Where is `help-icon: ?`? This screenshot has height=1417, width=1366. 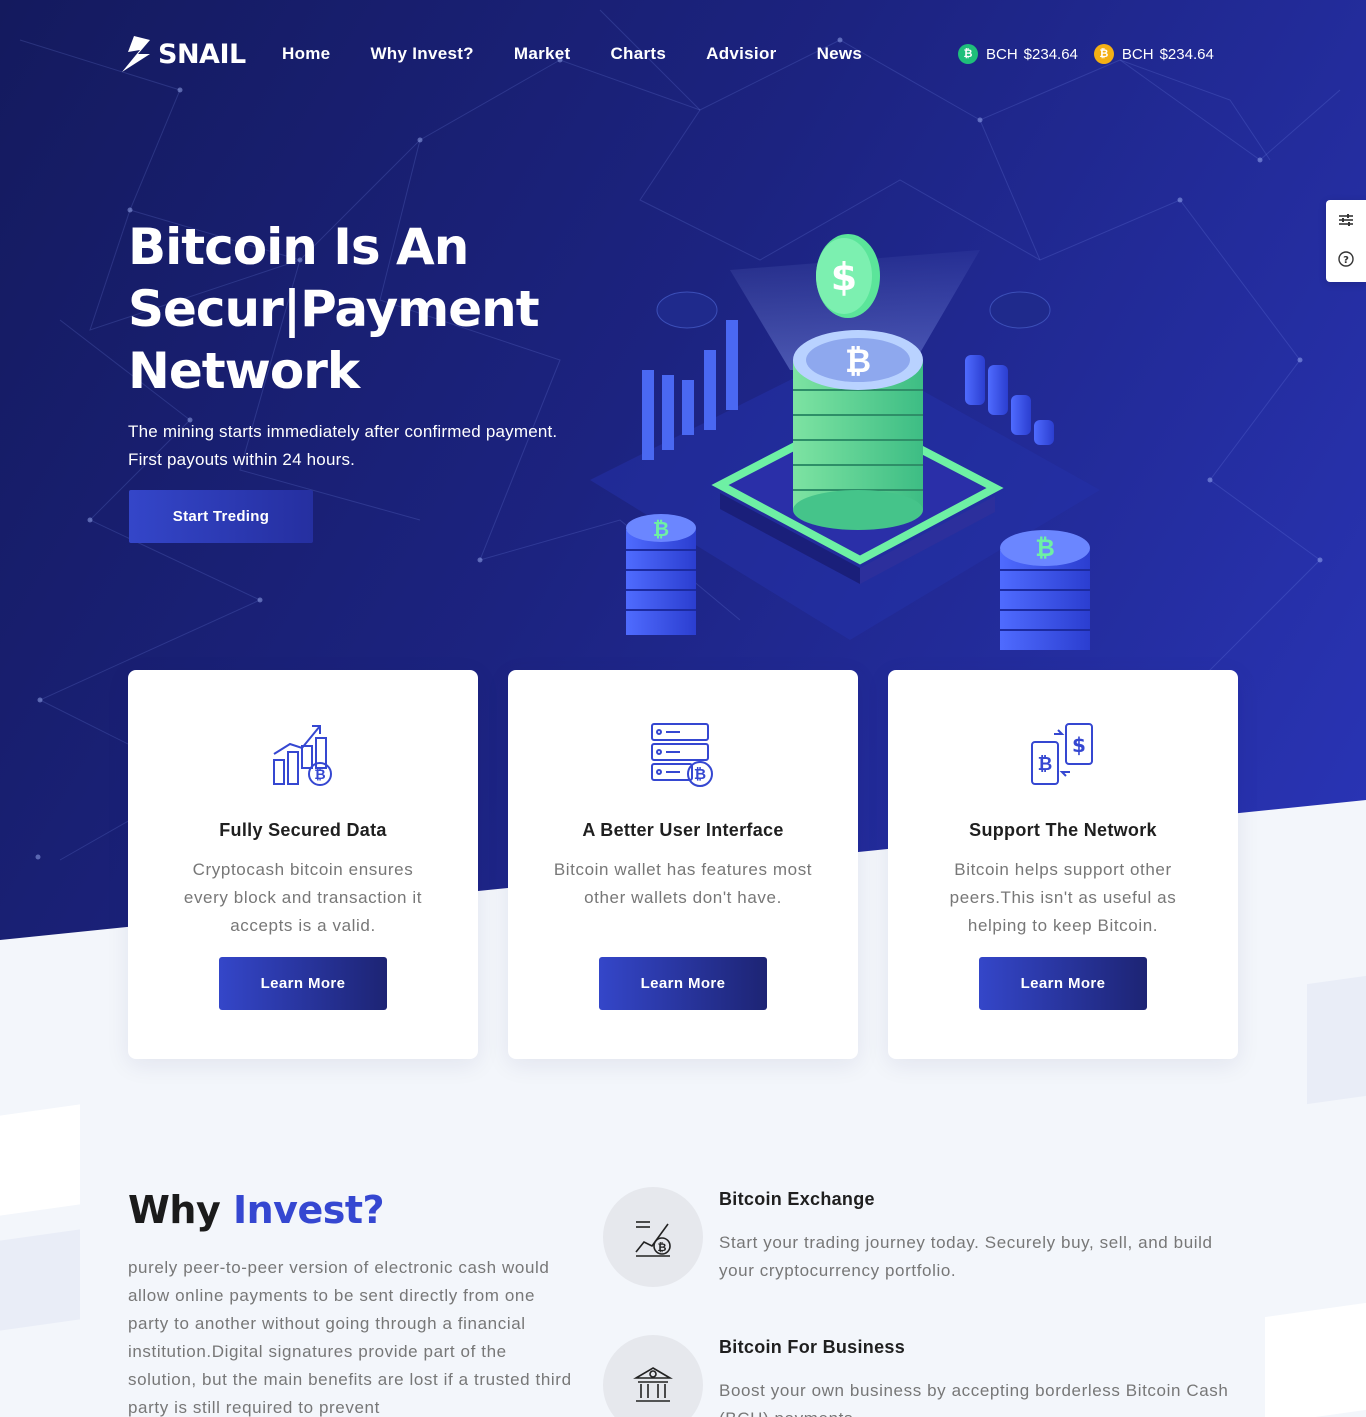 help-icon: ? is located at coordinates (1346, 261).